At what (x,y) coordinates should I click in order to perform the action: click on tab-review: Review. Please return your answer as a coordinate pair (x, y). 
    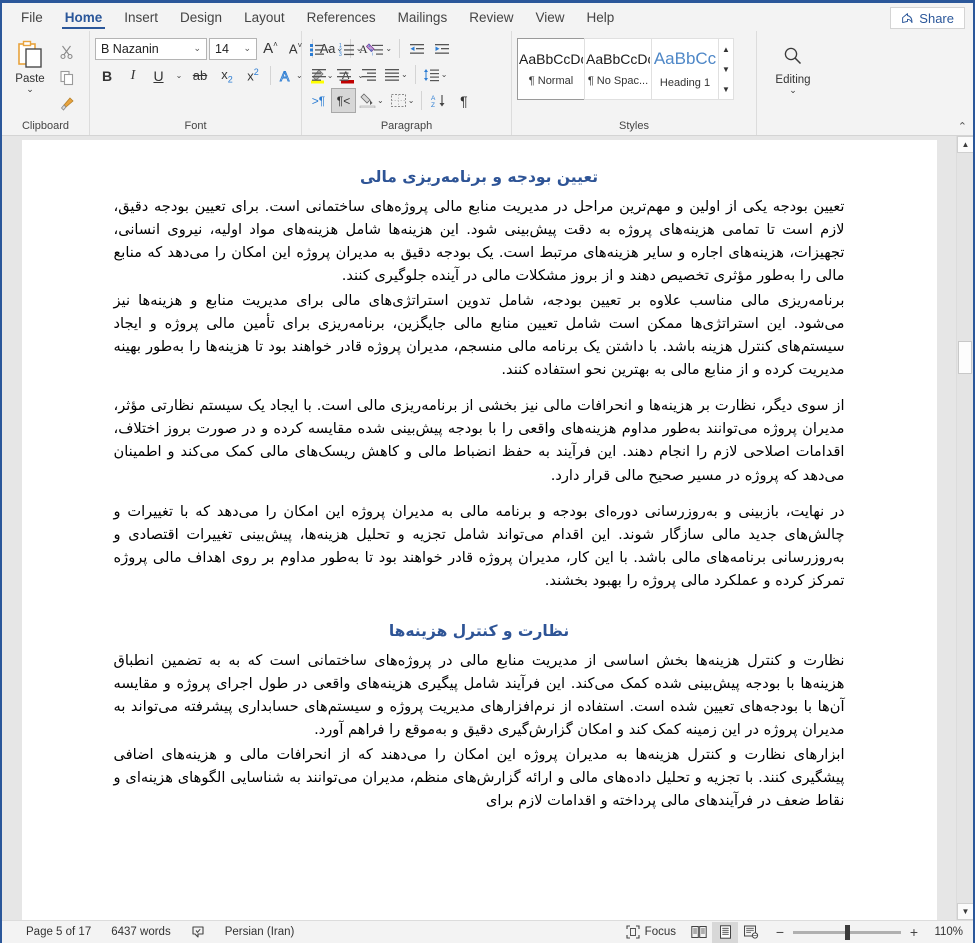
    Looking at the image, I should click on (491, 17).